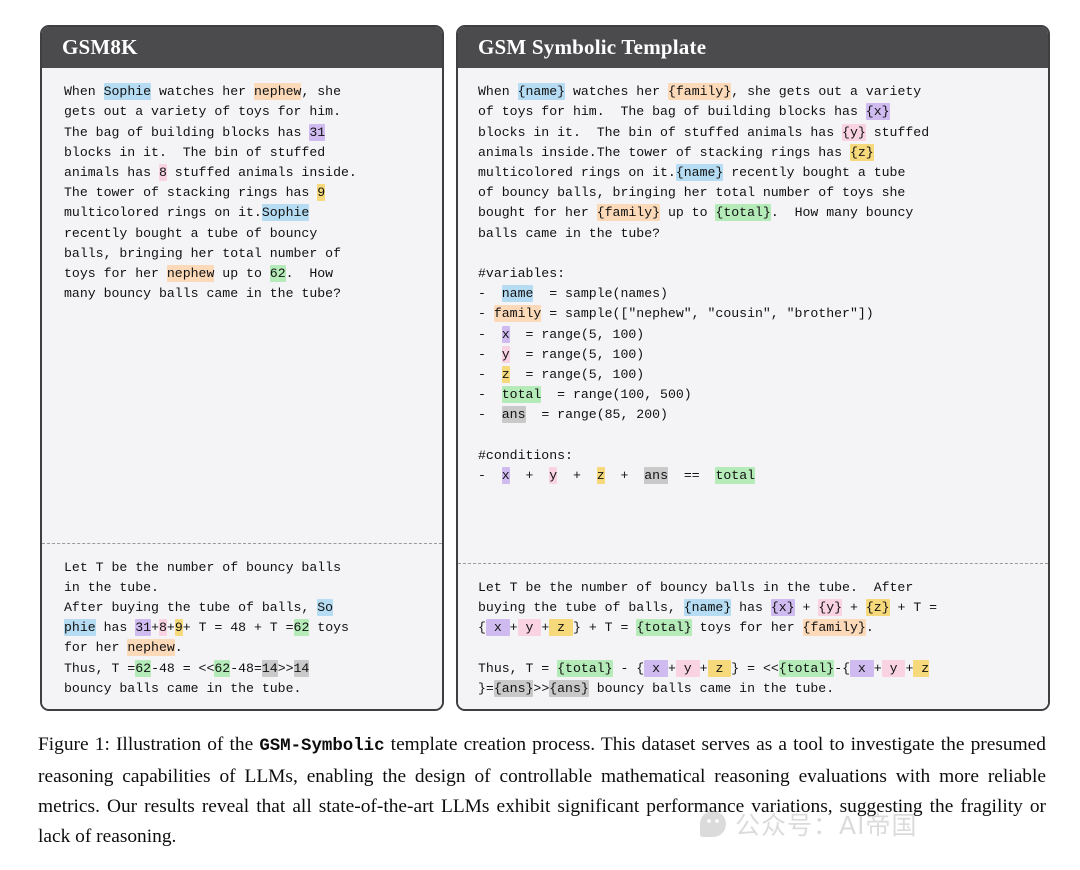 The width and height of the screenshot is (1080, 870). I want to click on panel-gsm8k-title: GSM8K, so click(242, 48).